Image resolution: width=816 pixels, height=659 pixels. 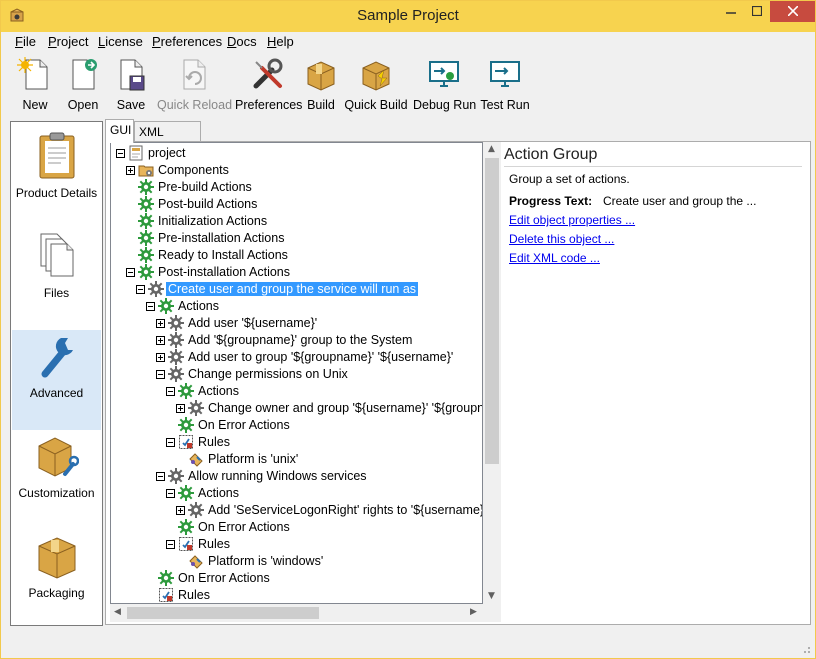 What do you see at coordinates (194, 86) in the screenshot?
I see `quick-reload-button: Quick Reload` at bounding box center [194, 86].